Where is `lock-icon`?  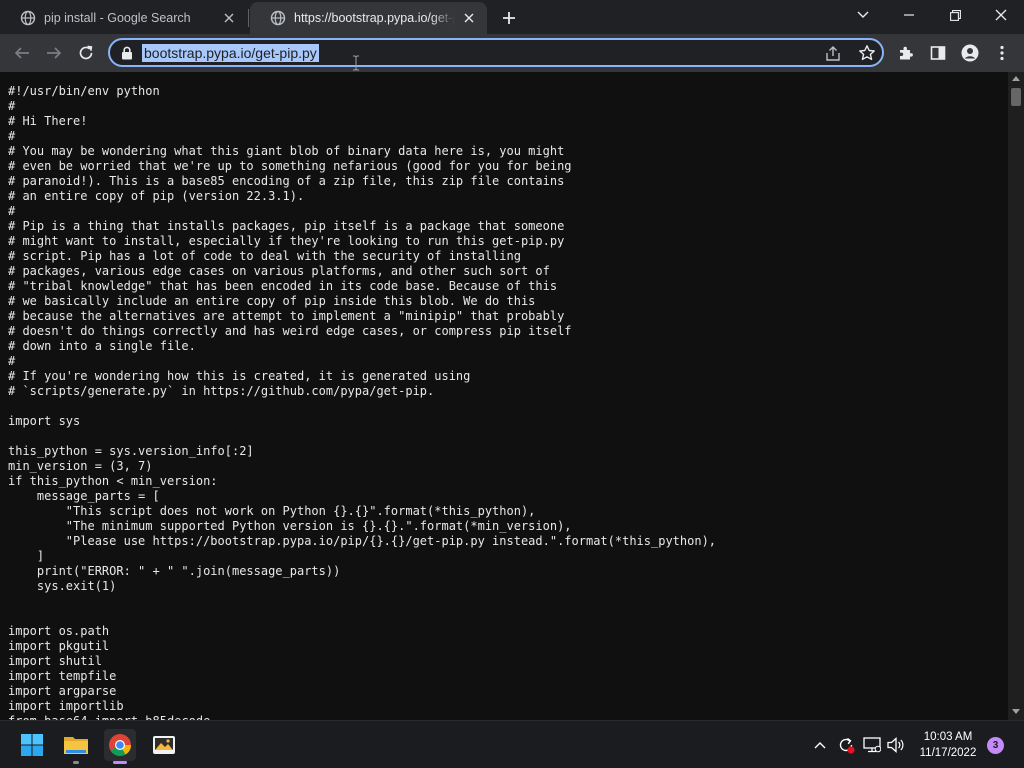 lock-icon is located at coordinates (127, 53).